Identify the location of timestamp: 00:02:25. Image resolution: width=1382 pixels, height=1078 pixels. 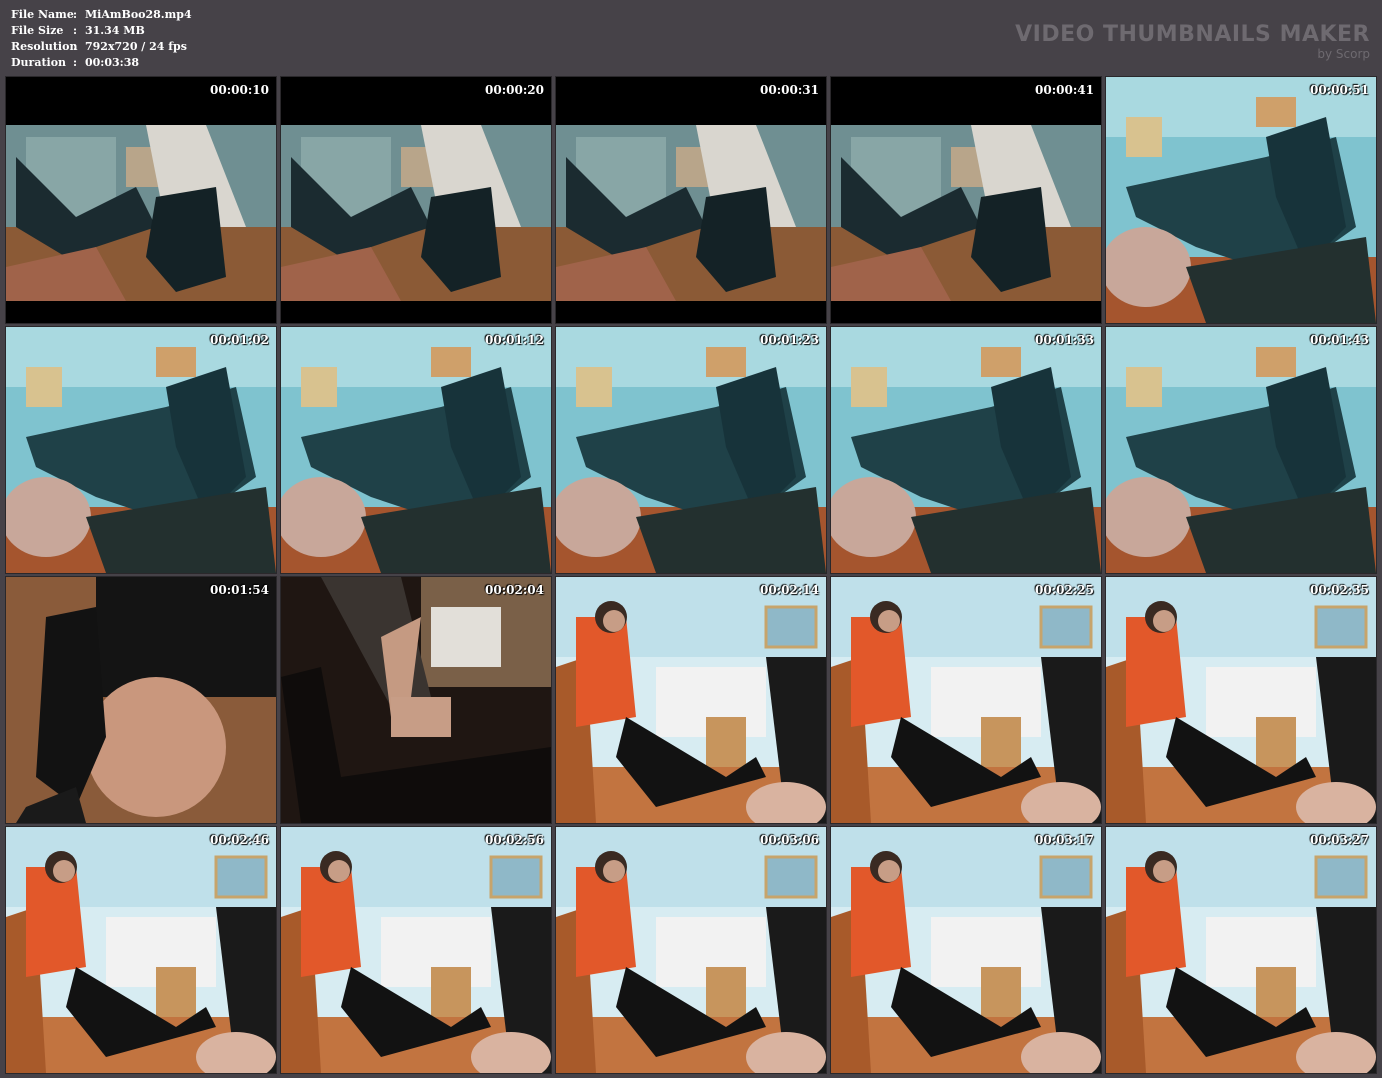
(1064, 590).